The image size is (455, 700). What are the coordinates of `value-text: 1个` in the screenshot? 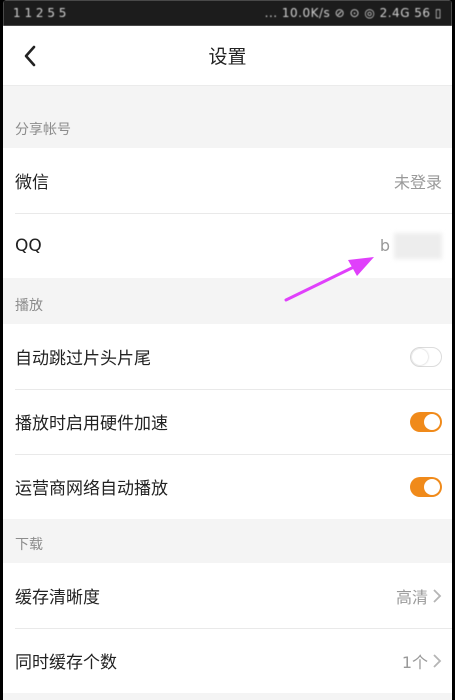 It's located at (414, 662).